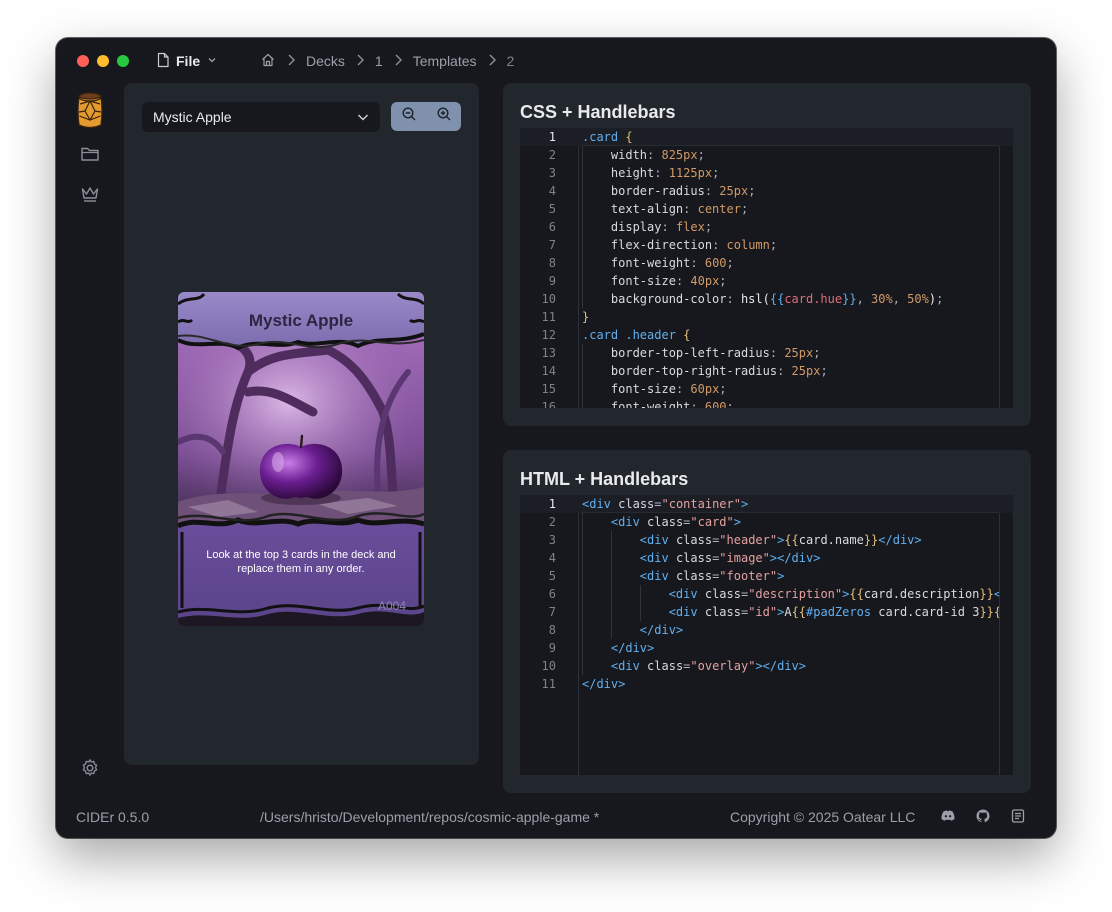 The image size is (1112, 912). I want to click on code-line: 3 height: 1125px;, so click(766, 173).